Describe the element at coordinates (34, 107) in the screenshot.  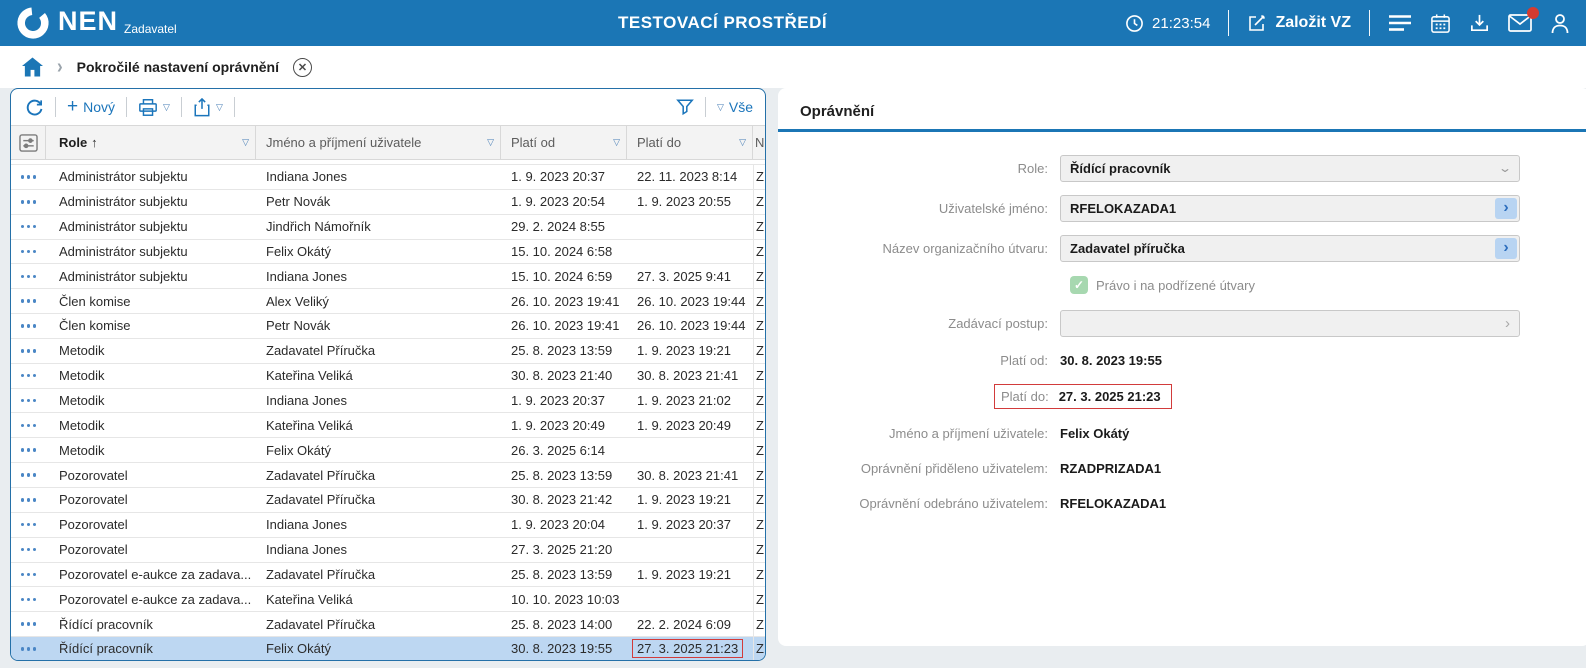
I see `refresh-button` at that location.